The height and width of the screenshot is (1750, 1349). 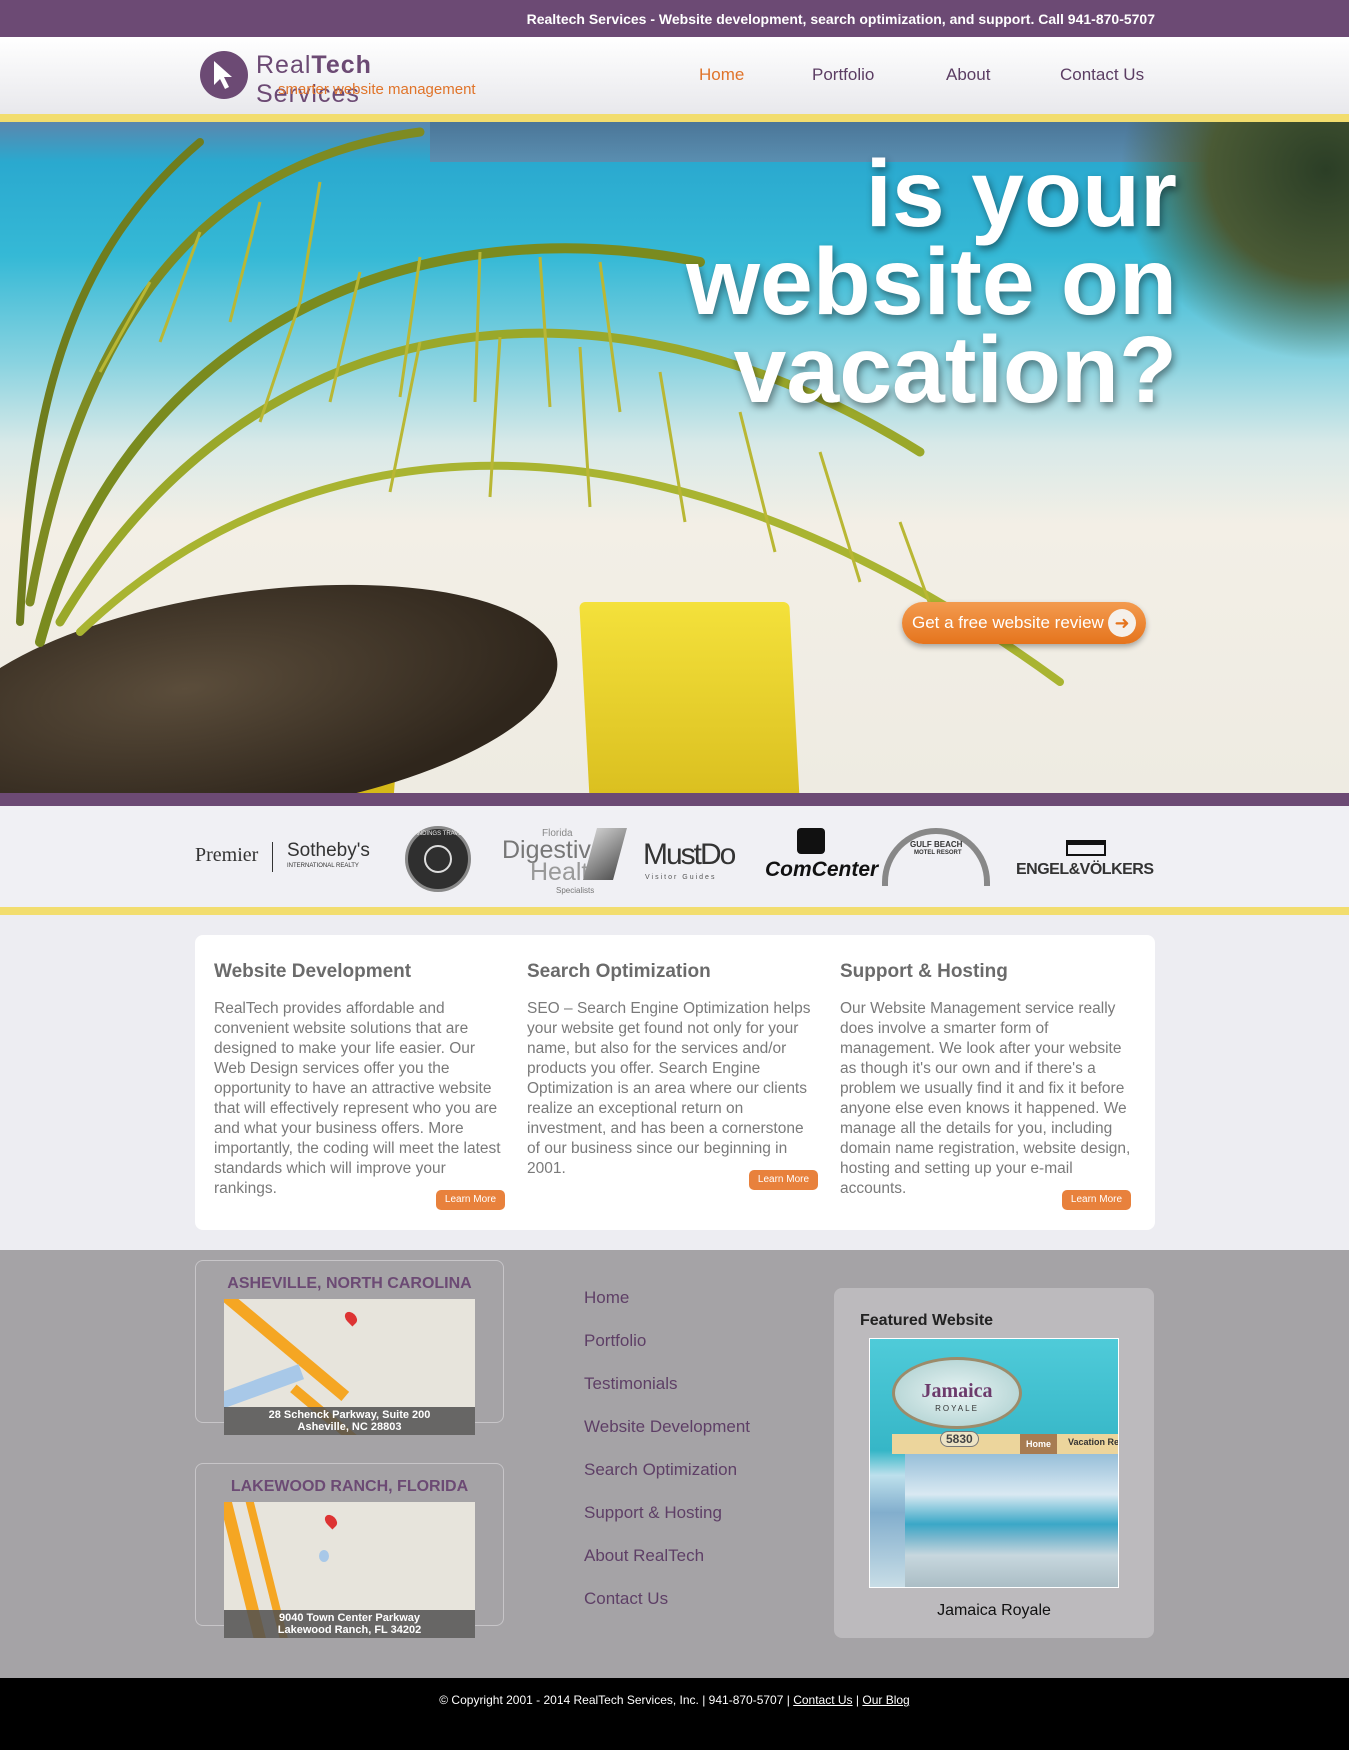 What do you see at coordinates (667, 1600) in the screenshot?
I see `footer-link-contact-us: Contact Us` at bounding box center [667, 1600].